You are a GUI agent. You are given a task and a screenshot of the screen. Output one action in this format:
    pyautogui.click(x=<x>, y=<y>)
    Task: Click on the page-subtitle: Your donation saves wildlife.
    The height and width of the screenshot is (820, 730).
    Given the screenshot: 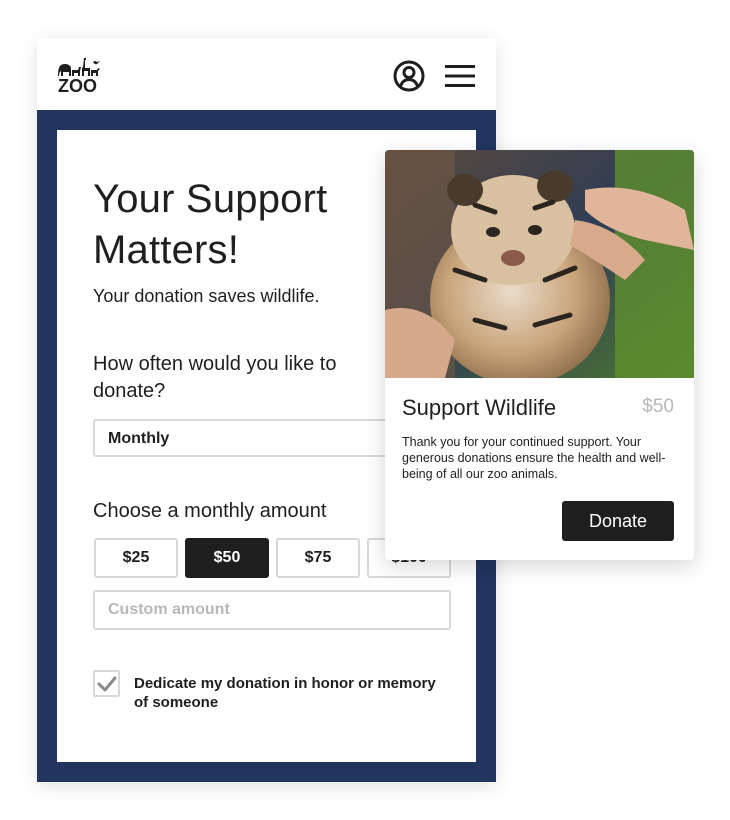 What is the action you would take?
    pyautogui.click(x=206, y=296)
    